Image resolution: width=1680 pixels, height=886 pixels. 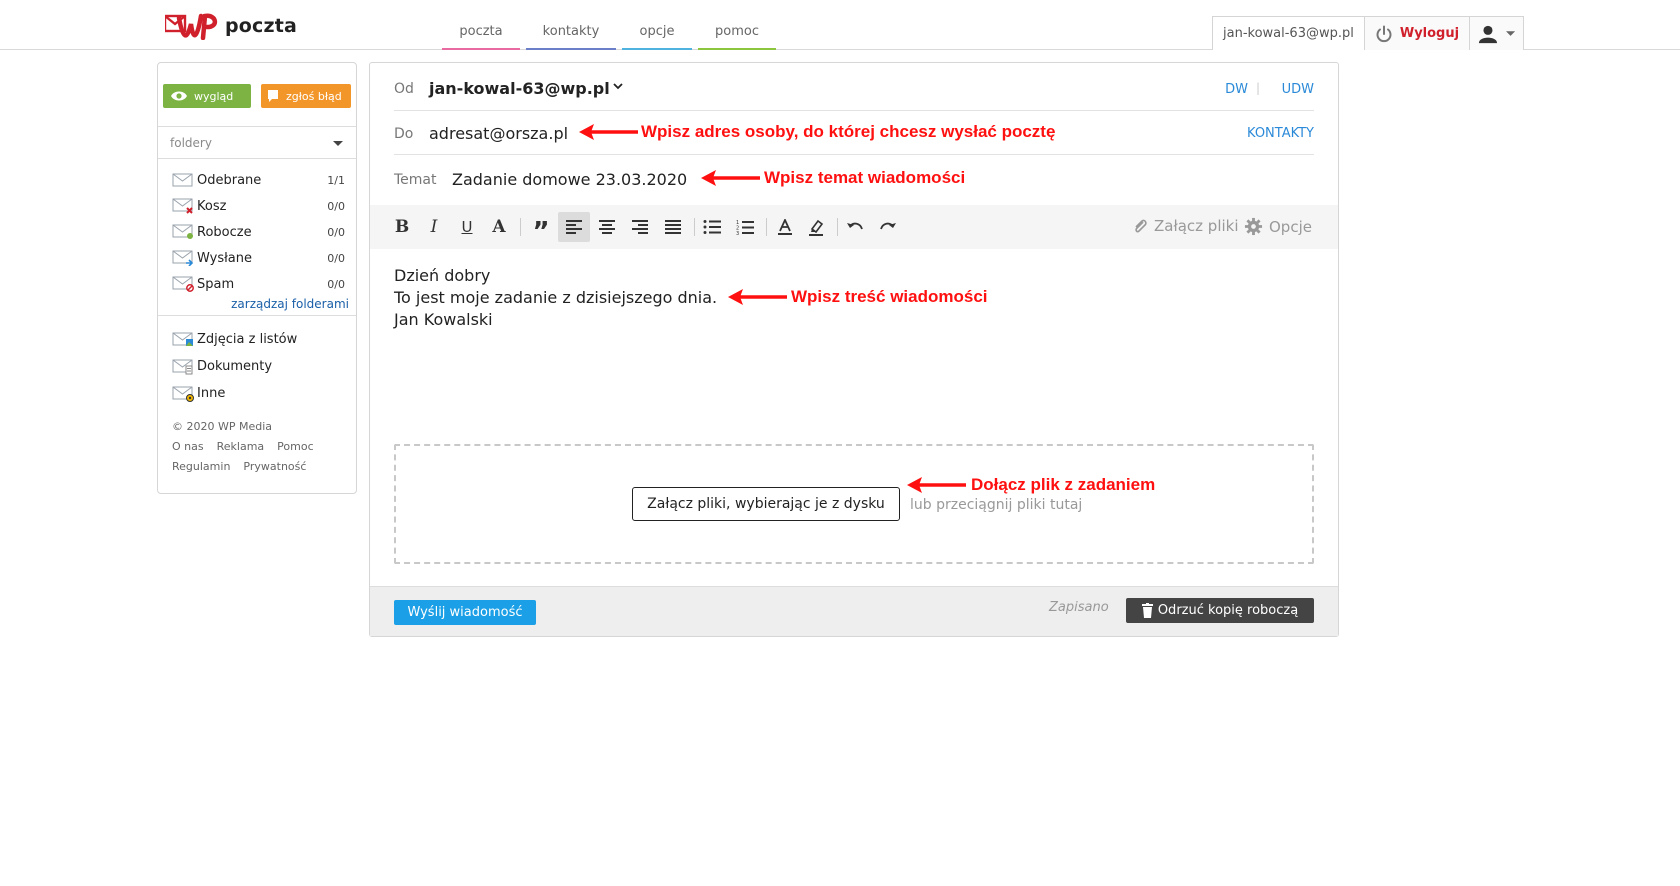 I want to click on align-left-button, so click(x=574, y=227).